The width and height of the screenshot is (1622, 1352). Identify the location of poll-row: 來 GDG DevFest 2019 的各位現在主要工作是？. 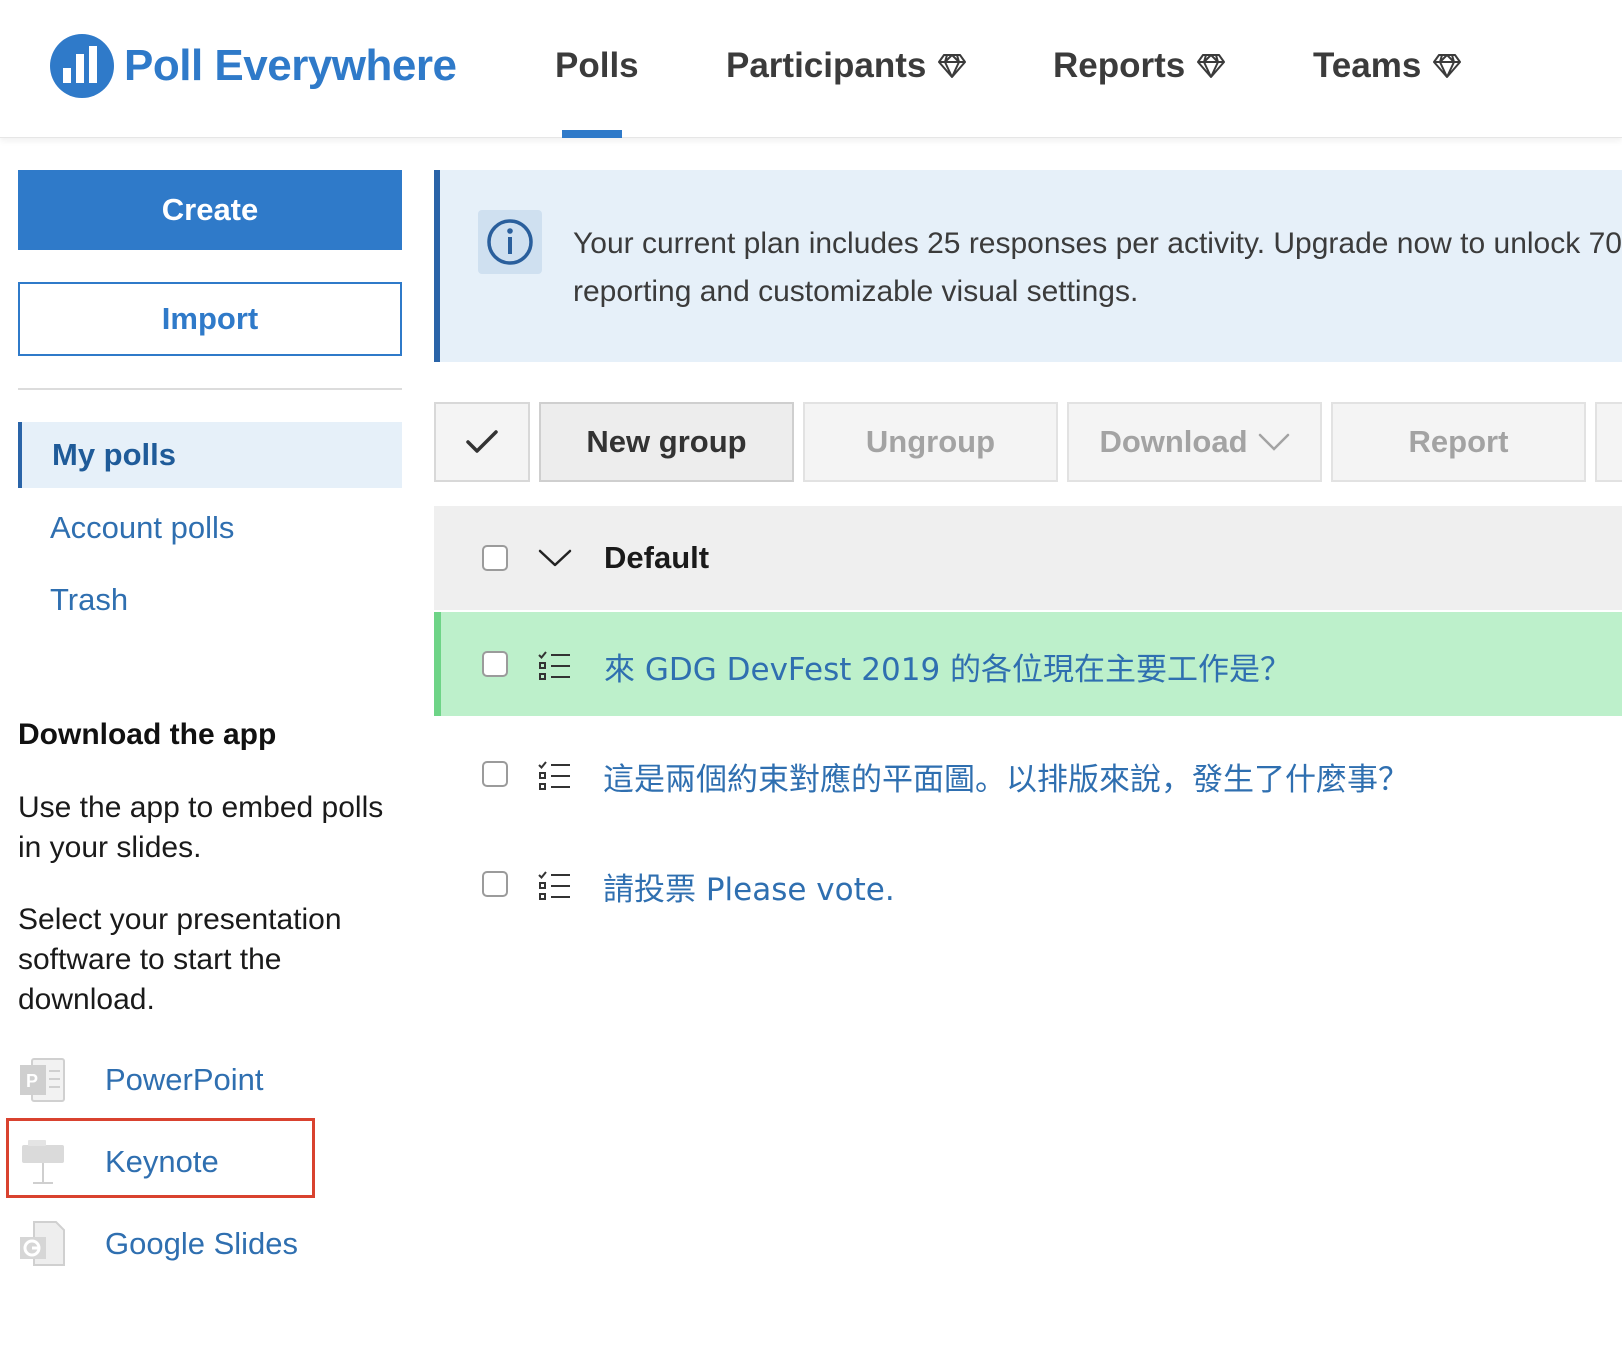
(1028, 664).